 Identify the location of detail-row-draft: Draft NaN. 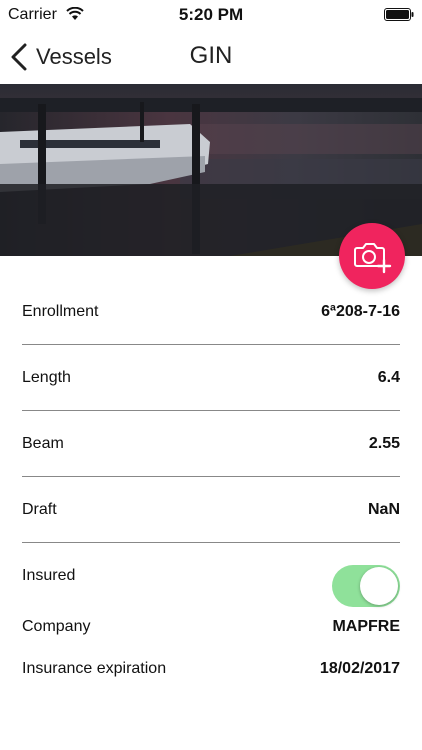
(211, 510).